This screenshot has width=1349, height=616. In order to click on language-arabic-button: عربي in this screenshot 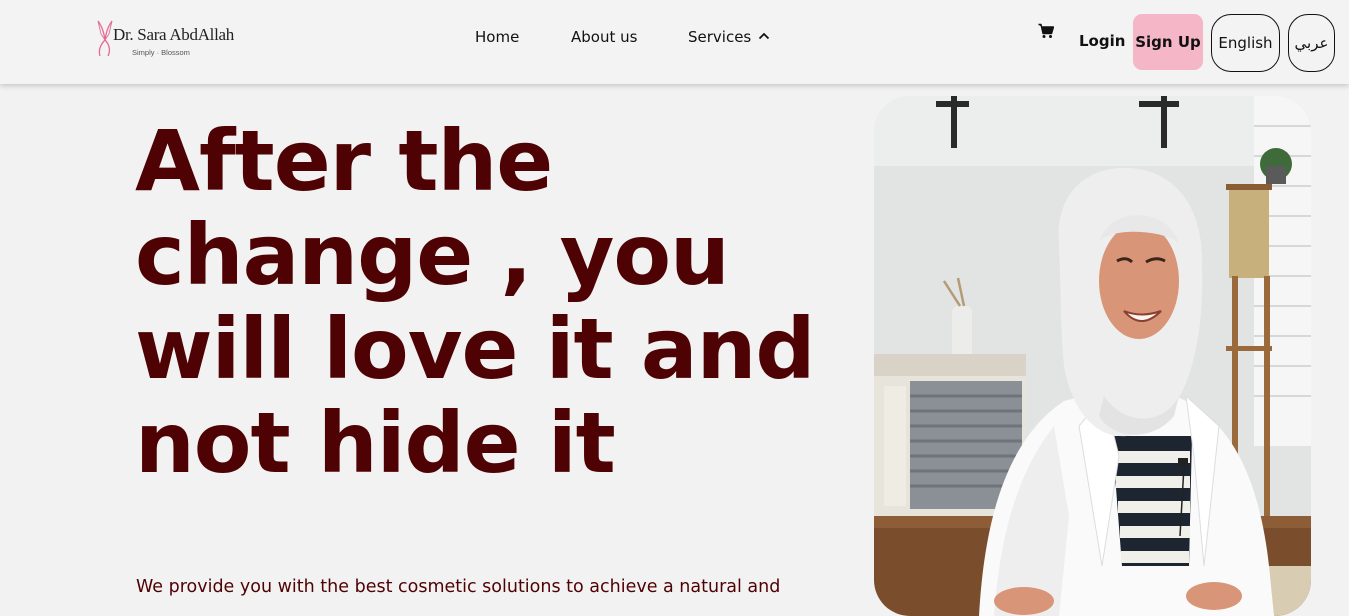, I will do `click(1311, 43)`.